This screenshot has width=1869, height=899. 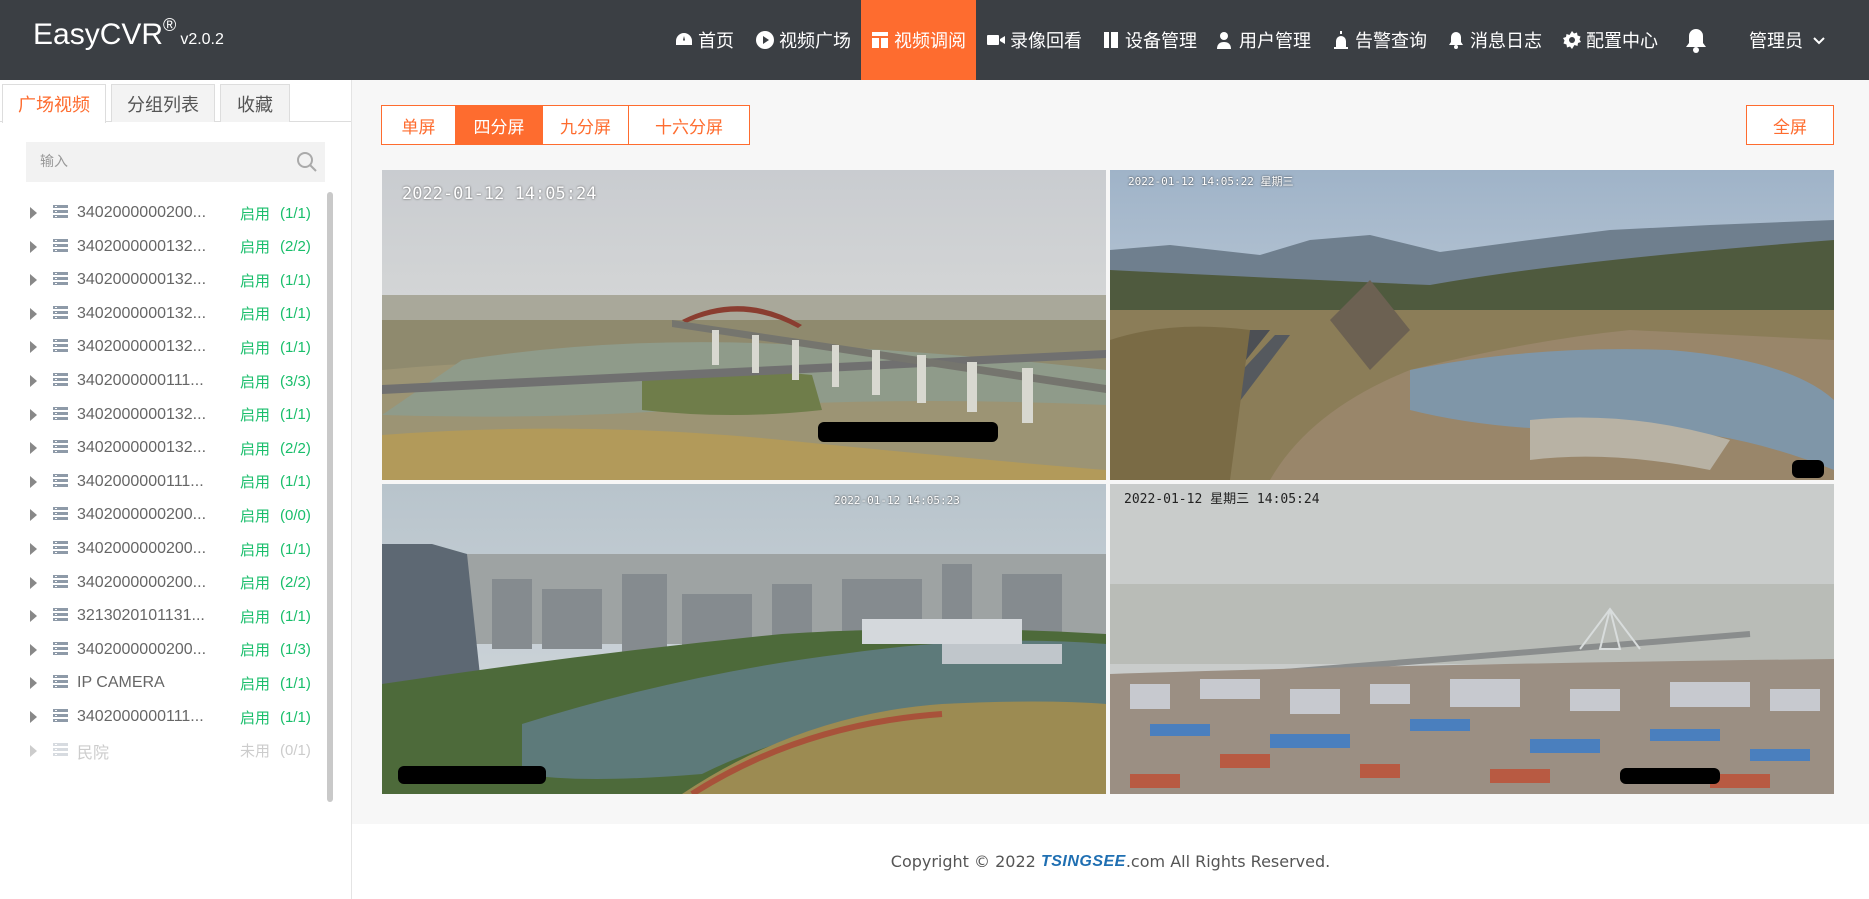 I want to click on video-player-2: 2022-01-12 14:05:22 星期三, so click(x=1472, y=325).